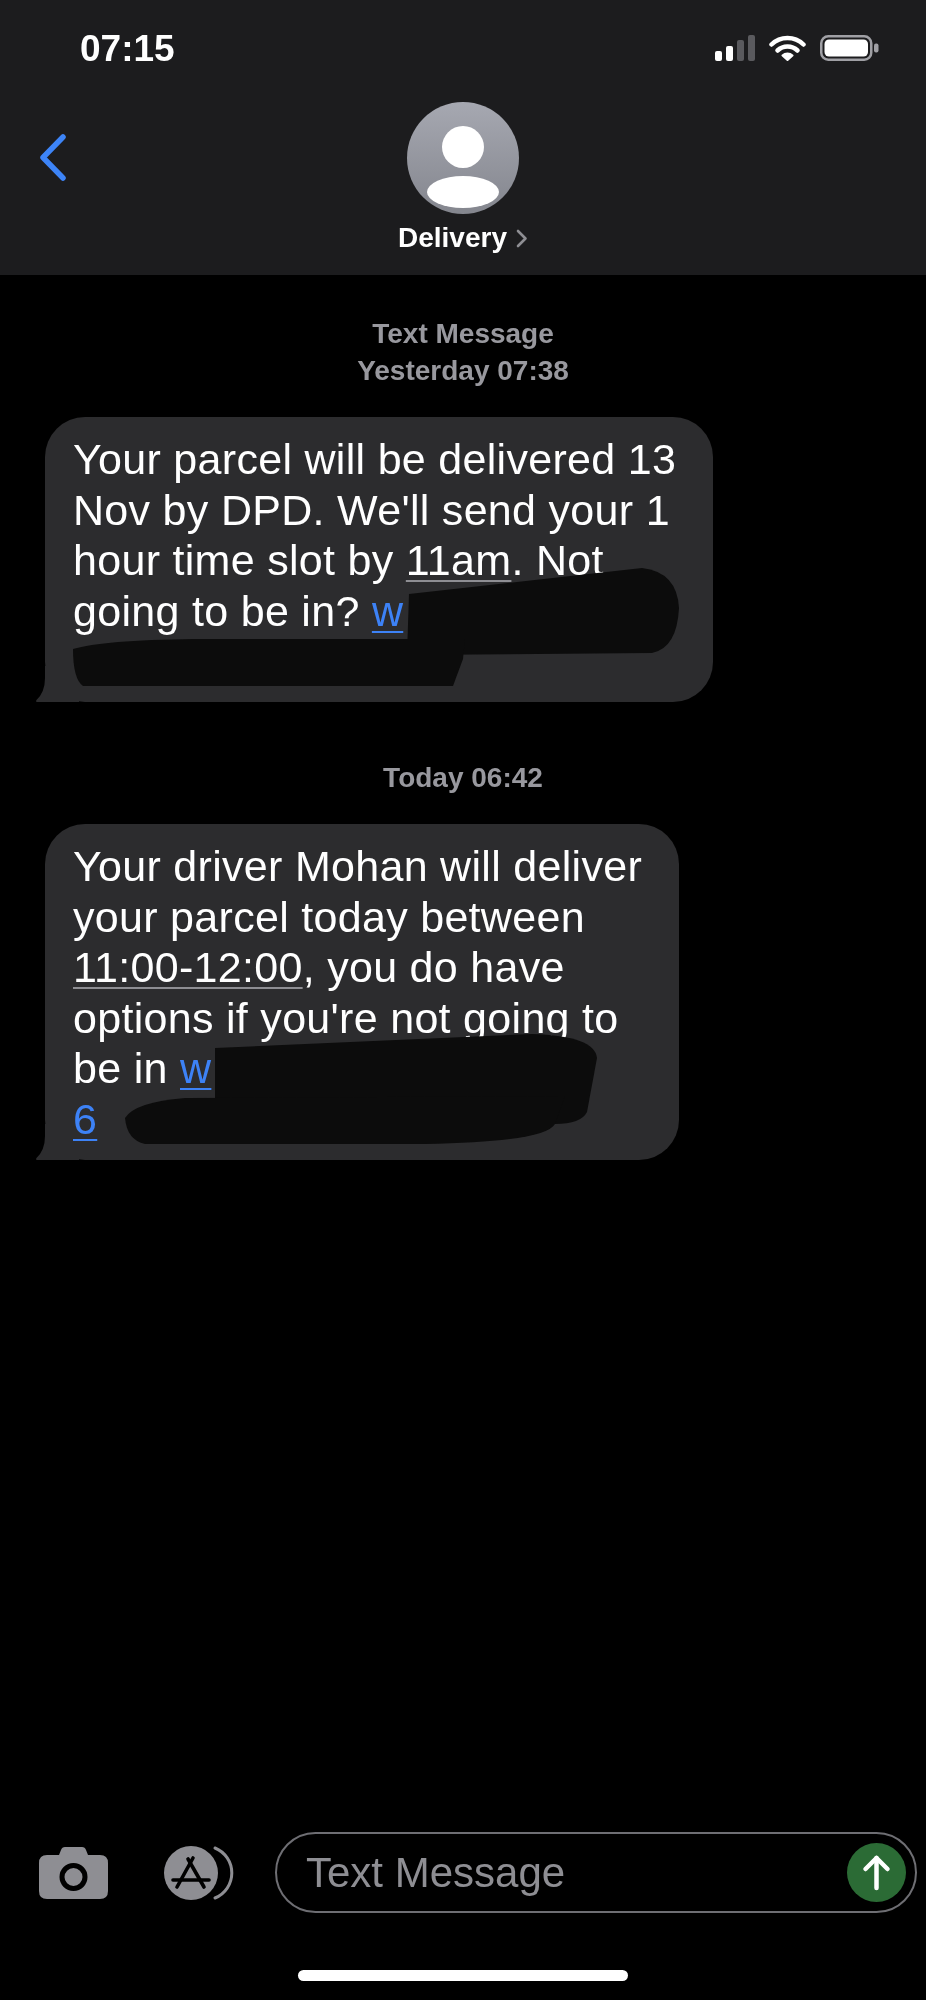  I want to click on chevron-right-icon, so click(522, 238).